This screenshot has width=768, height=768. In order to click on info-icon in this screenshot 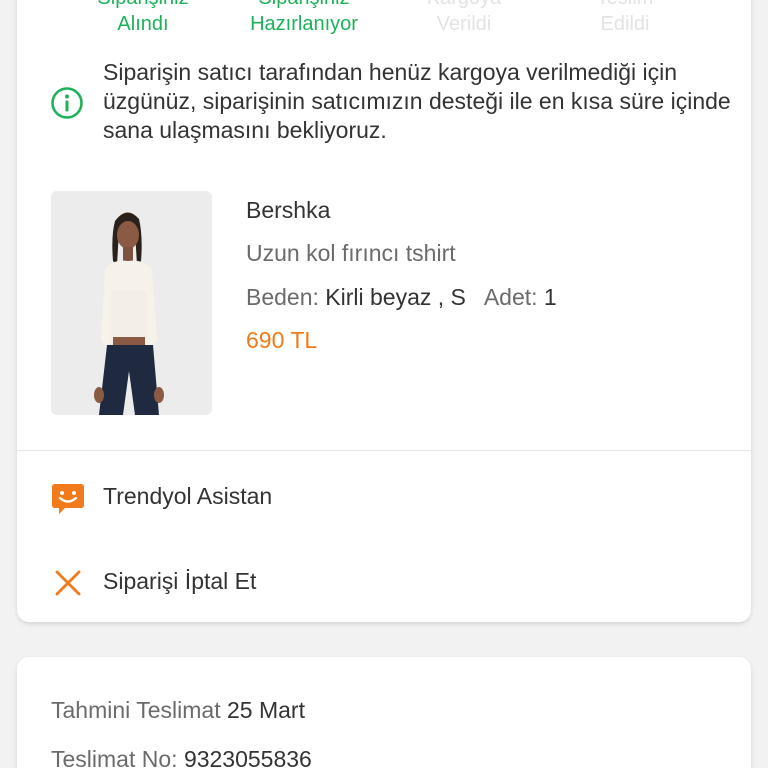, I will do `click(67, 103)`.